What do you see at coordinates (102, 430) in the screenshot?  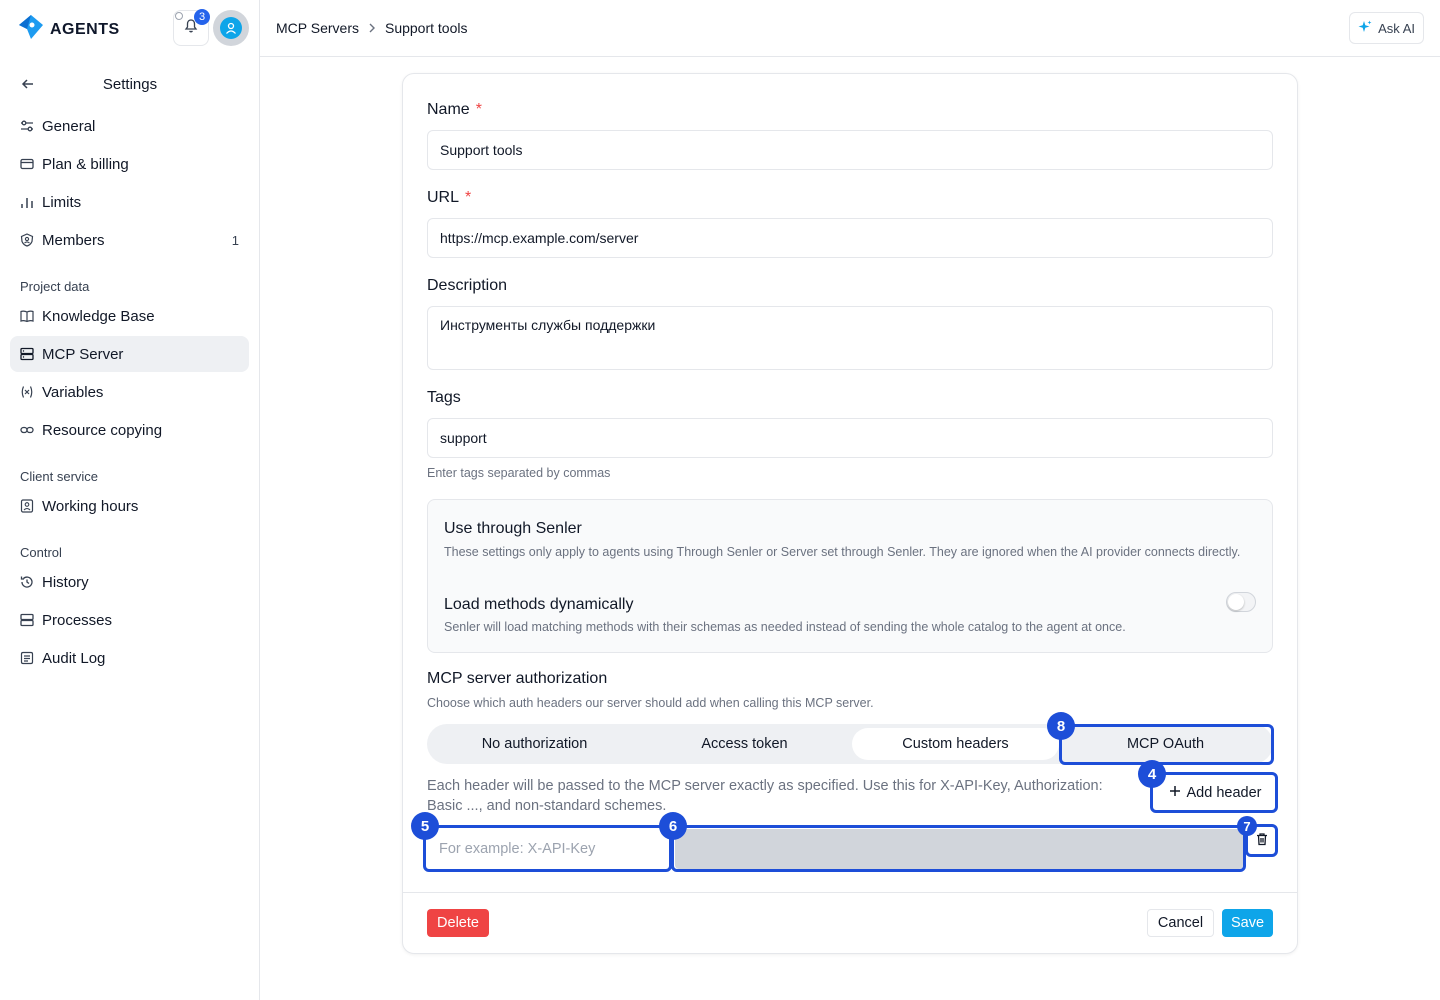 I see `sidebar-item-label: Resource copying` at bounding box center [102, 430].